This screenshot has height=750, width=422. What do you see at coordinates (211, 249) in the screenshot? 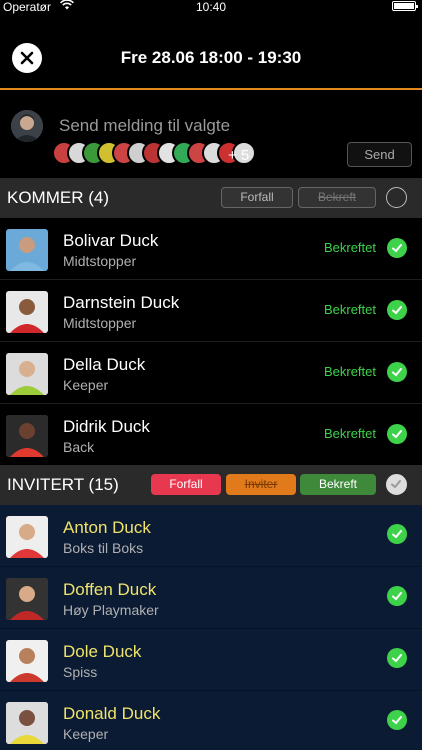
I see `list-item: Bolivar Duck Midtstopper Bekreftet` at bounding box center [211, 249].